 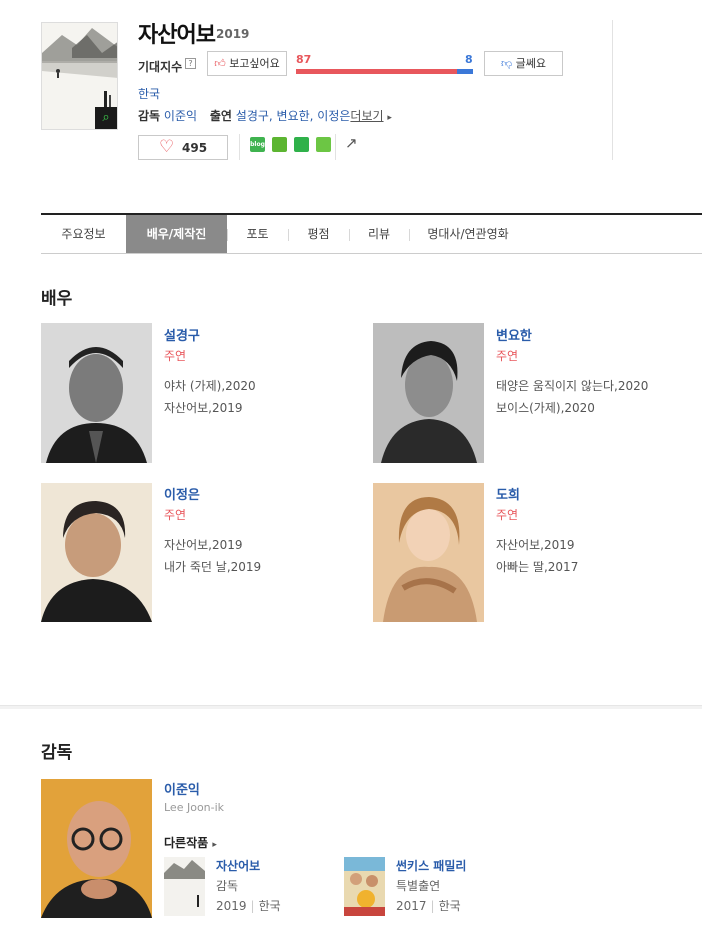 What do you see at coordinates (612, 90) in the screenshot?
I see `header-divider` at bounding box center [612, 90].